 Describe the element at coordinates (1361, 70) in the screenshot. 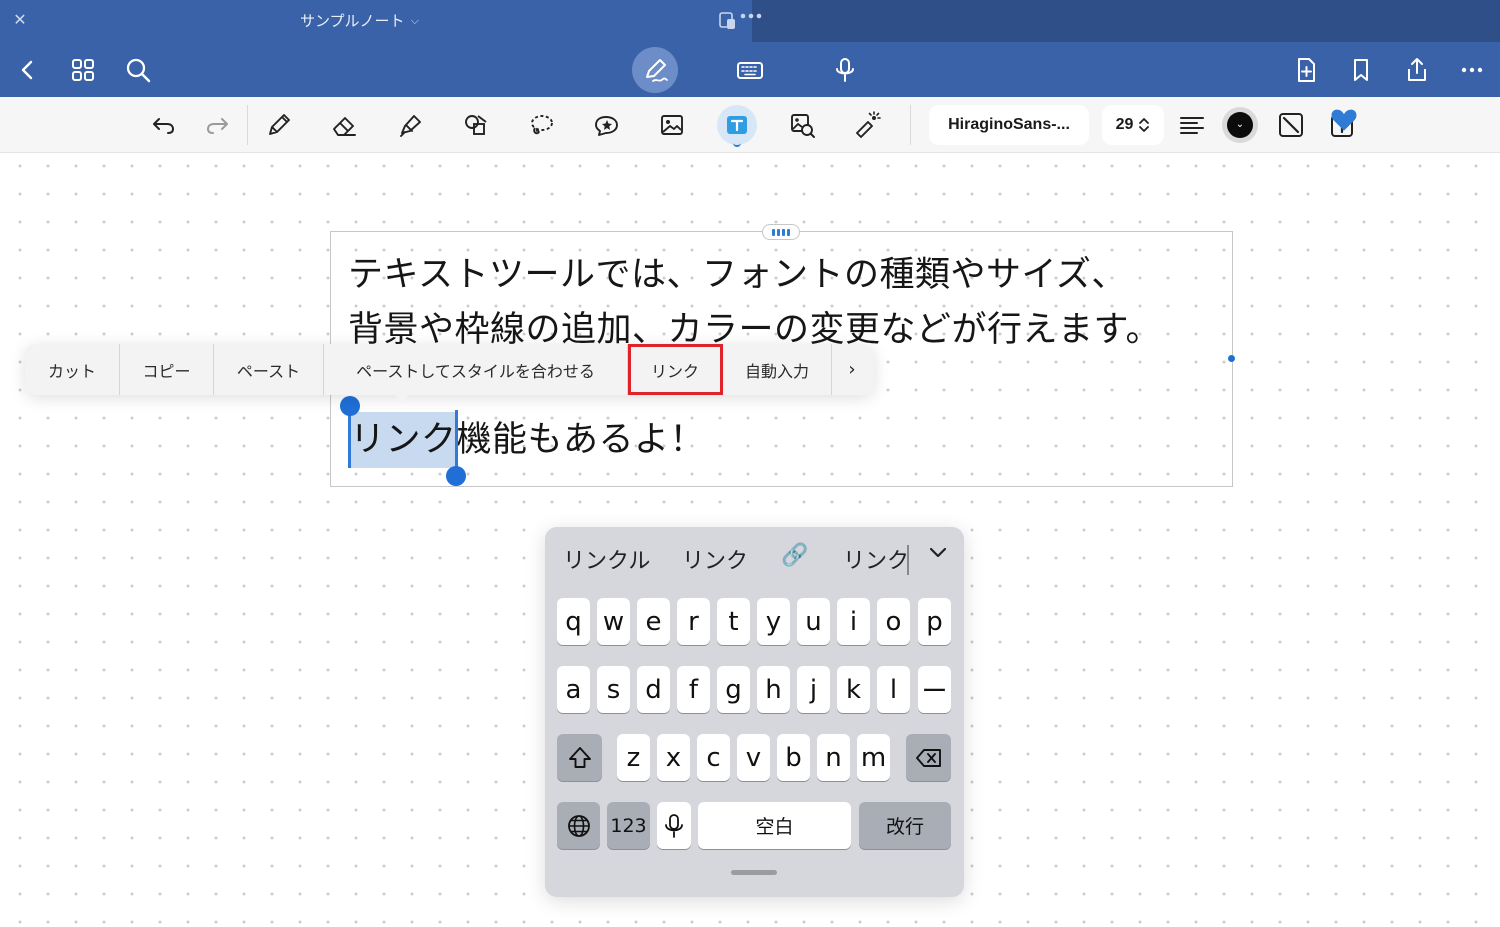

I see `bookmark-icon` at that location.